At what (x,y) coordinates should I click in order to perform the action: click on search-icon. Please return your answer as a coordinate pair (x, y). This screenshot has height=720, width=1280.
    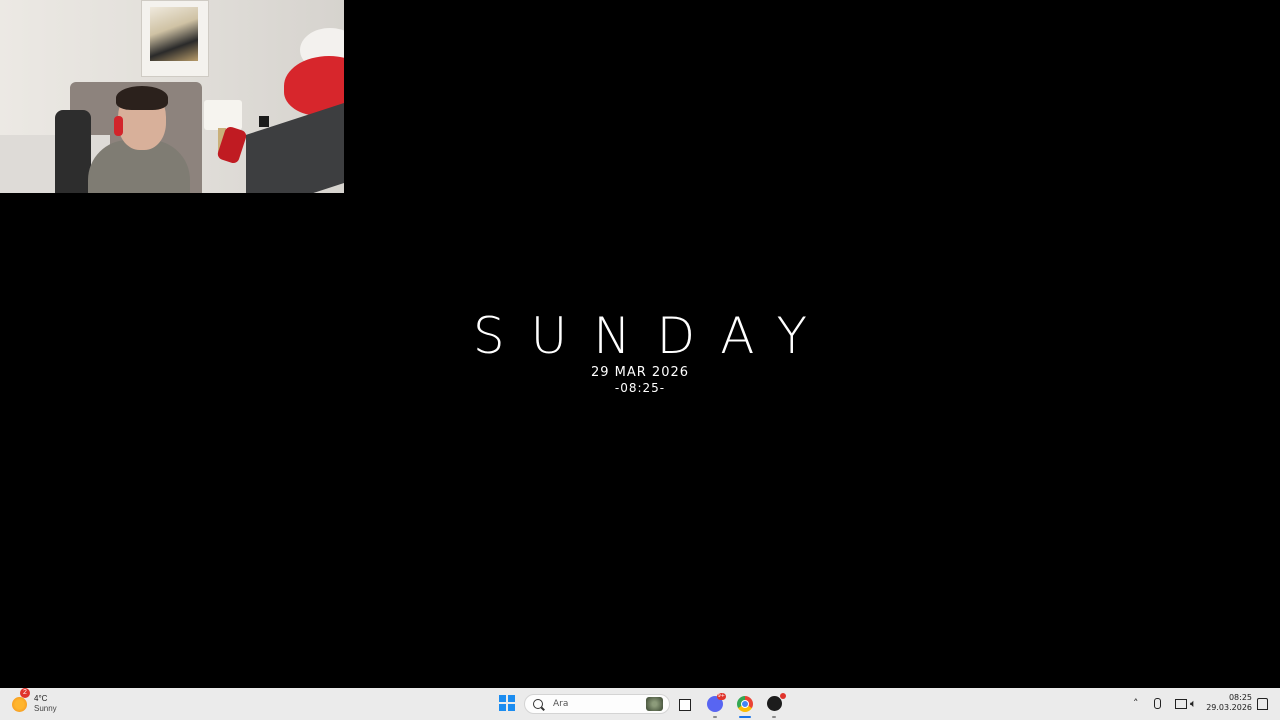
    Looking at the image, I should click on (538, 704).